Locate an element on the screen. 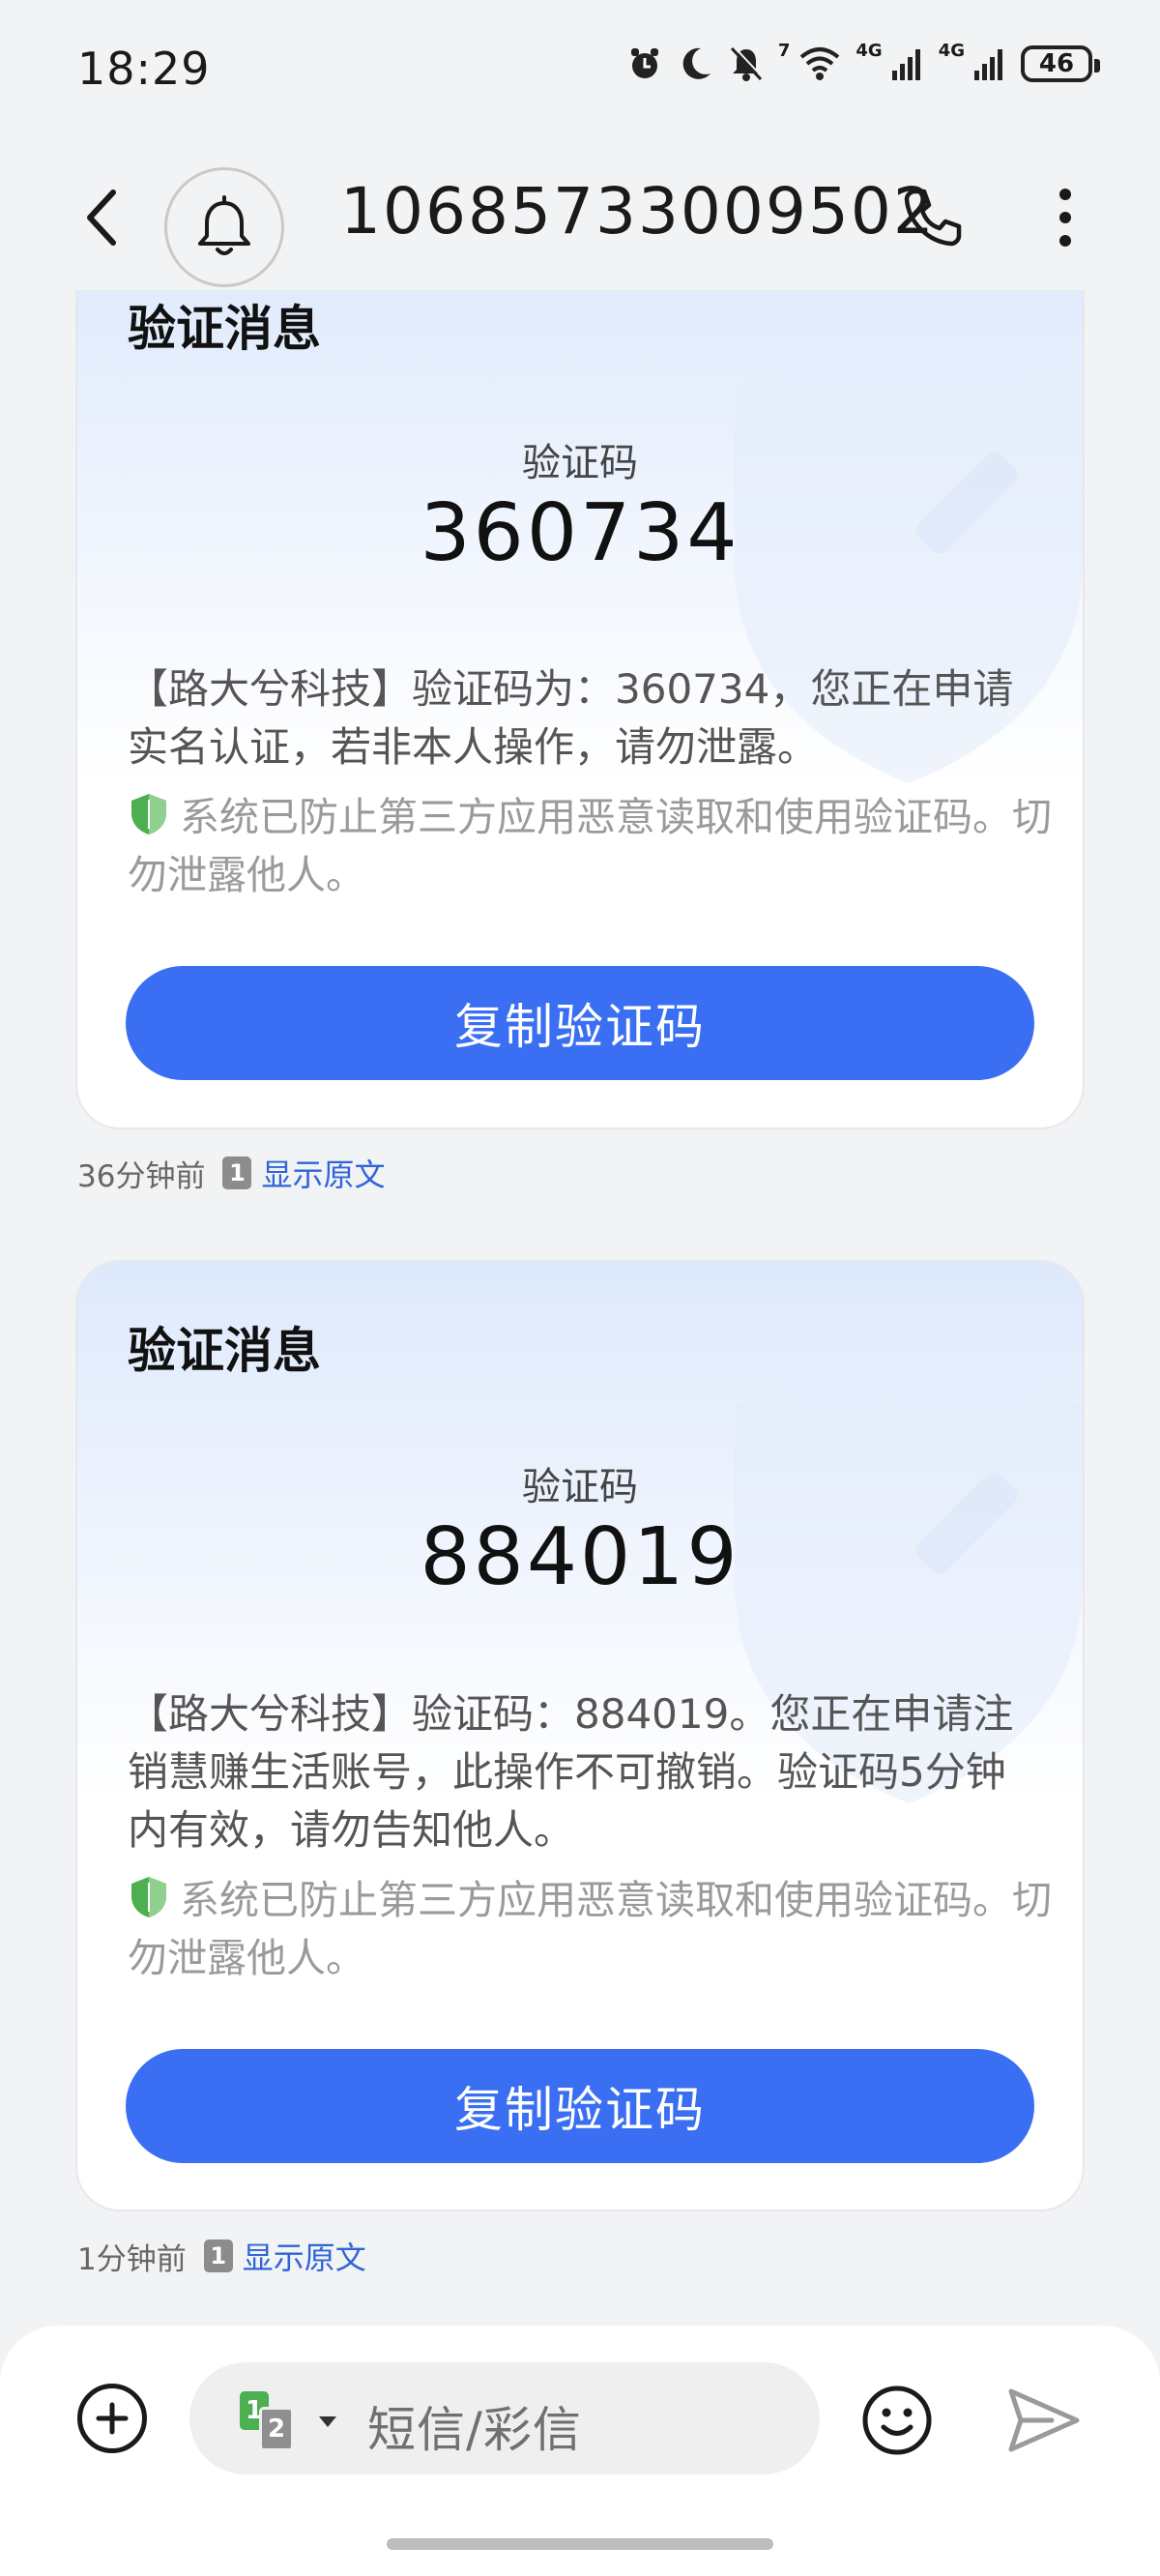  emoji-icon is located at coordinates (897, 2420).